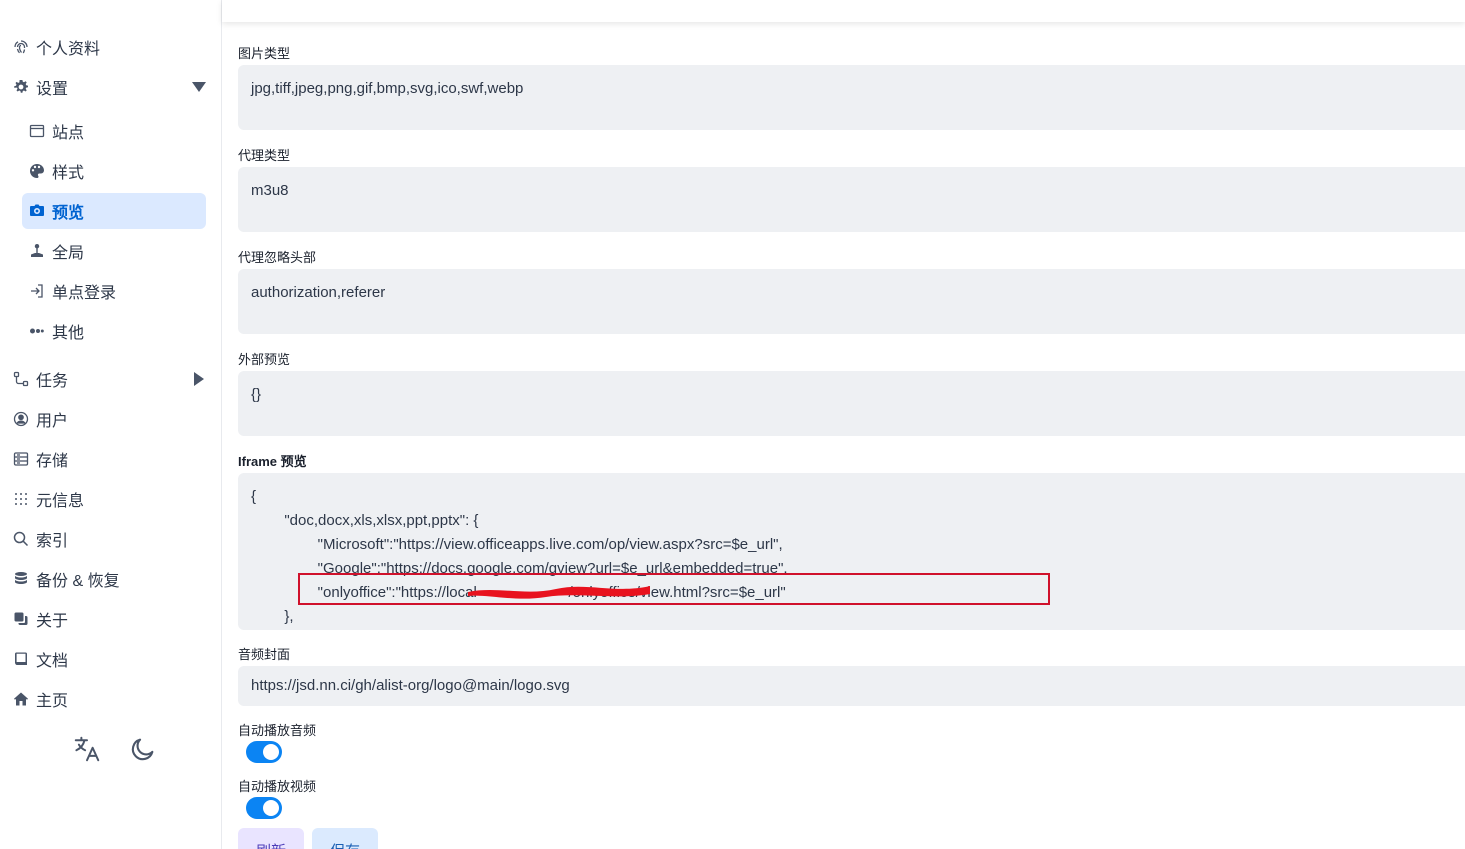  I want to click on proxy-ignore-headers-label: 代理忽略头部, so click(277, 257).